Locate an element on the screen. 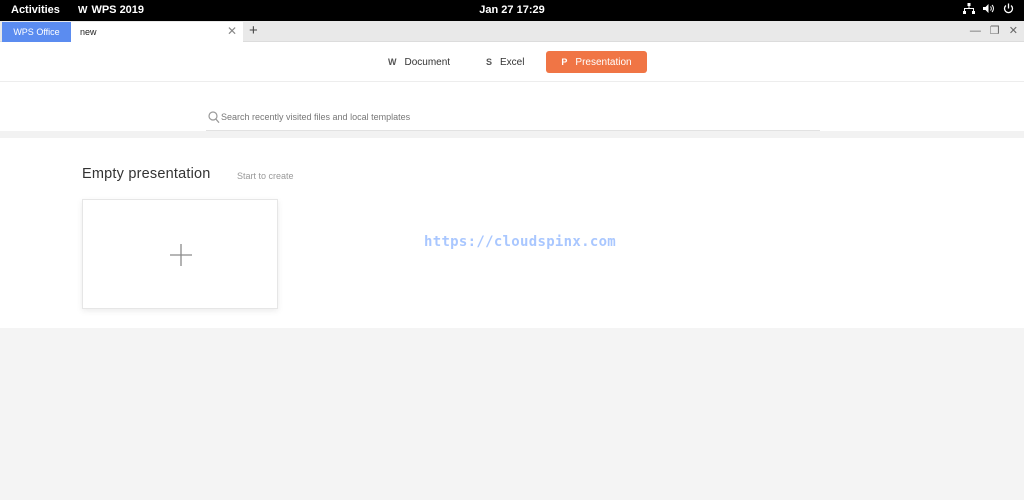  network-icon is located at coordinates (969, 8).